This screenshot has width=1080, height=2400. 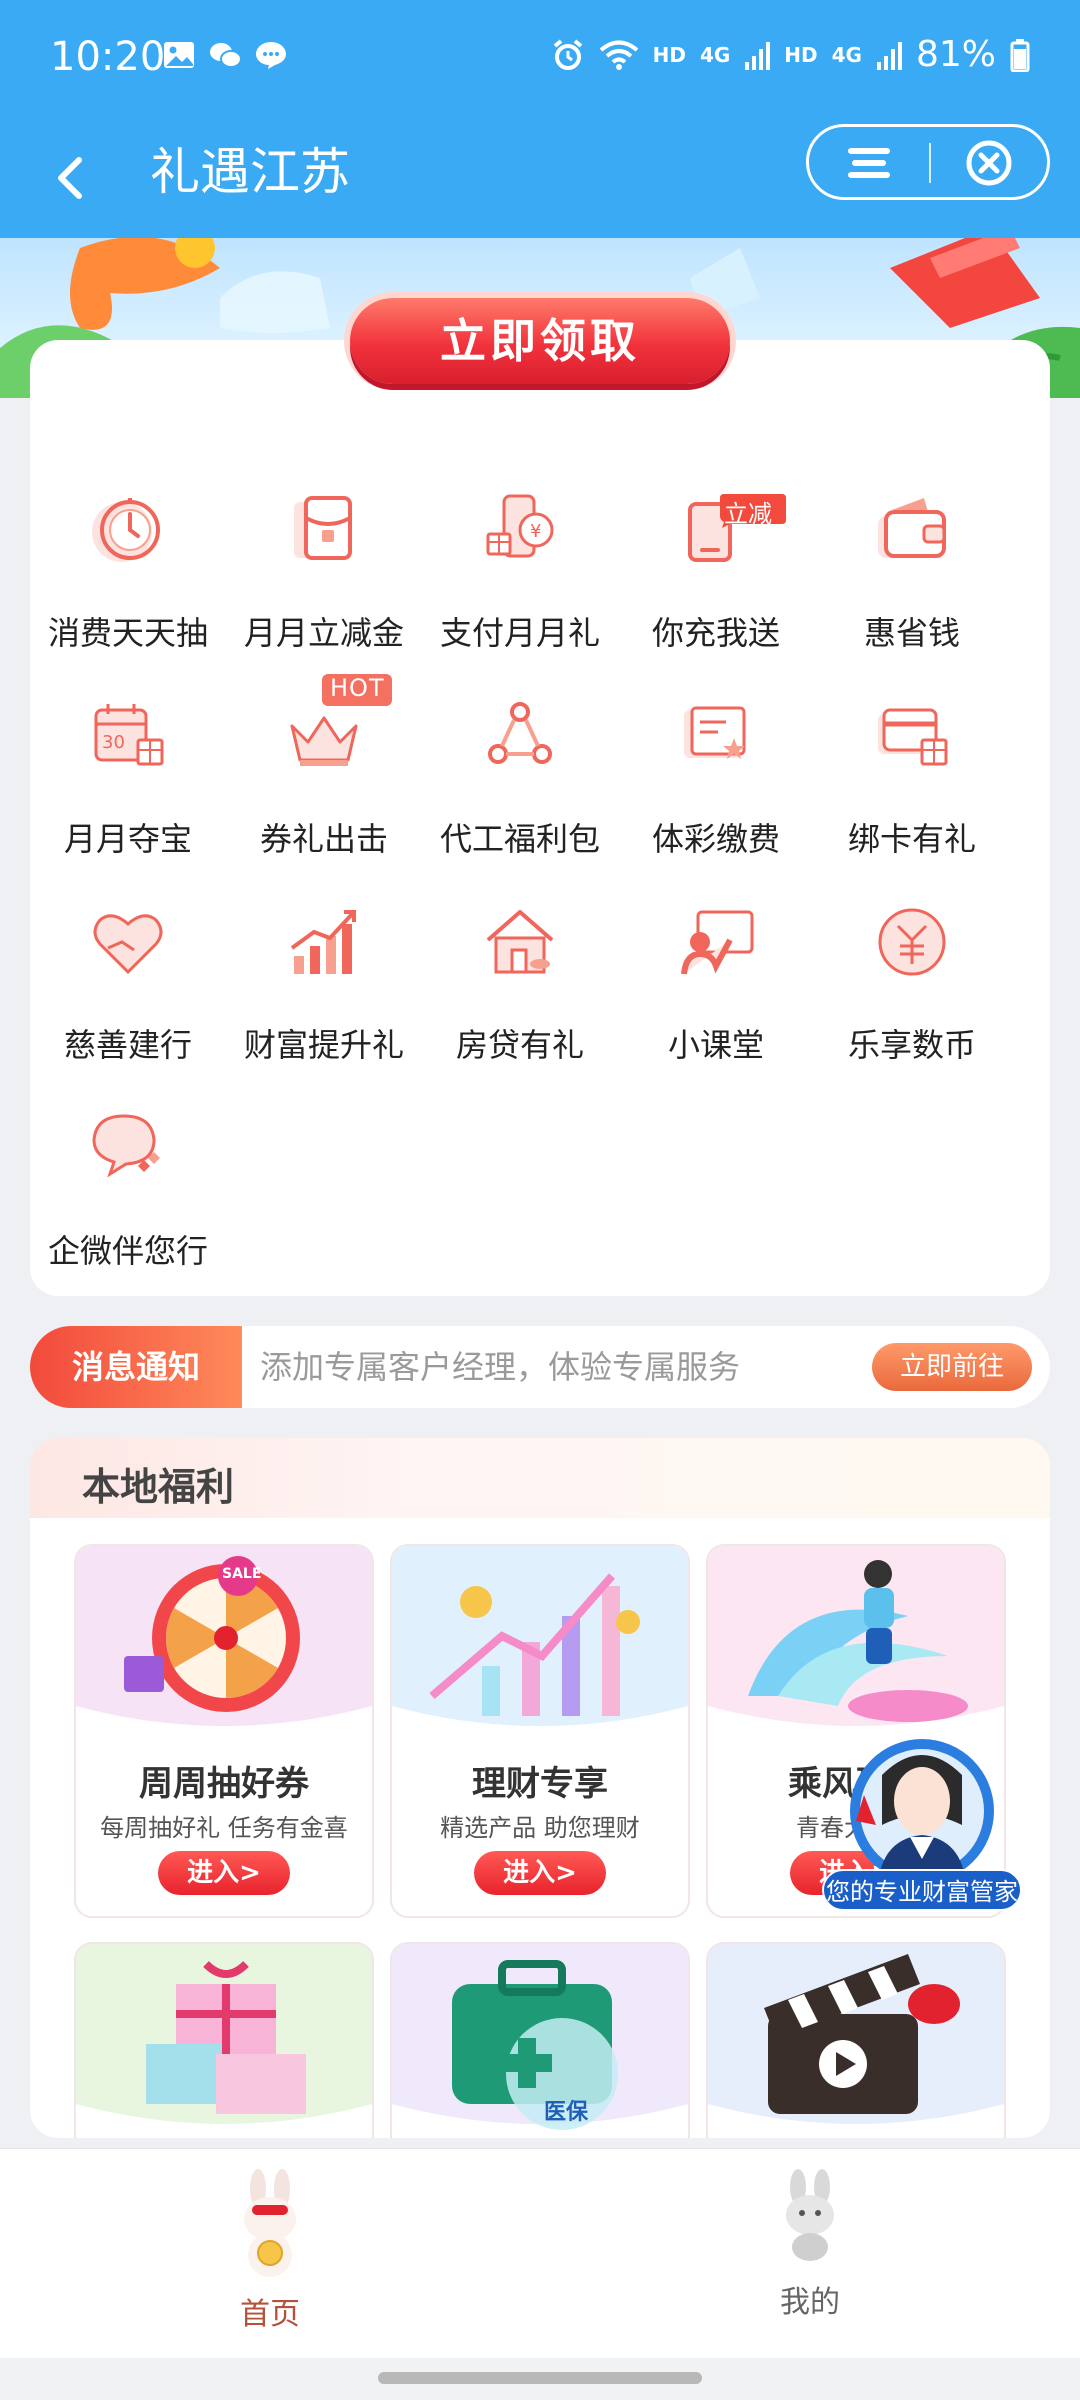 I want to click on benefit-card-weekly-coupon: SALE 周周抽好券 每周抽好礼 任务有金喜 进入>, so click(x=224, y=1731).